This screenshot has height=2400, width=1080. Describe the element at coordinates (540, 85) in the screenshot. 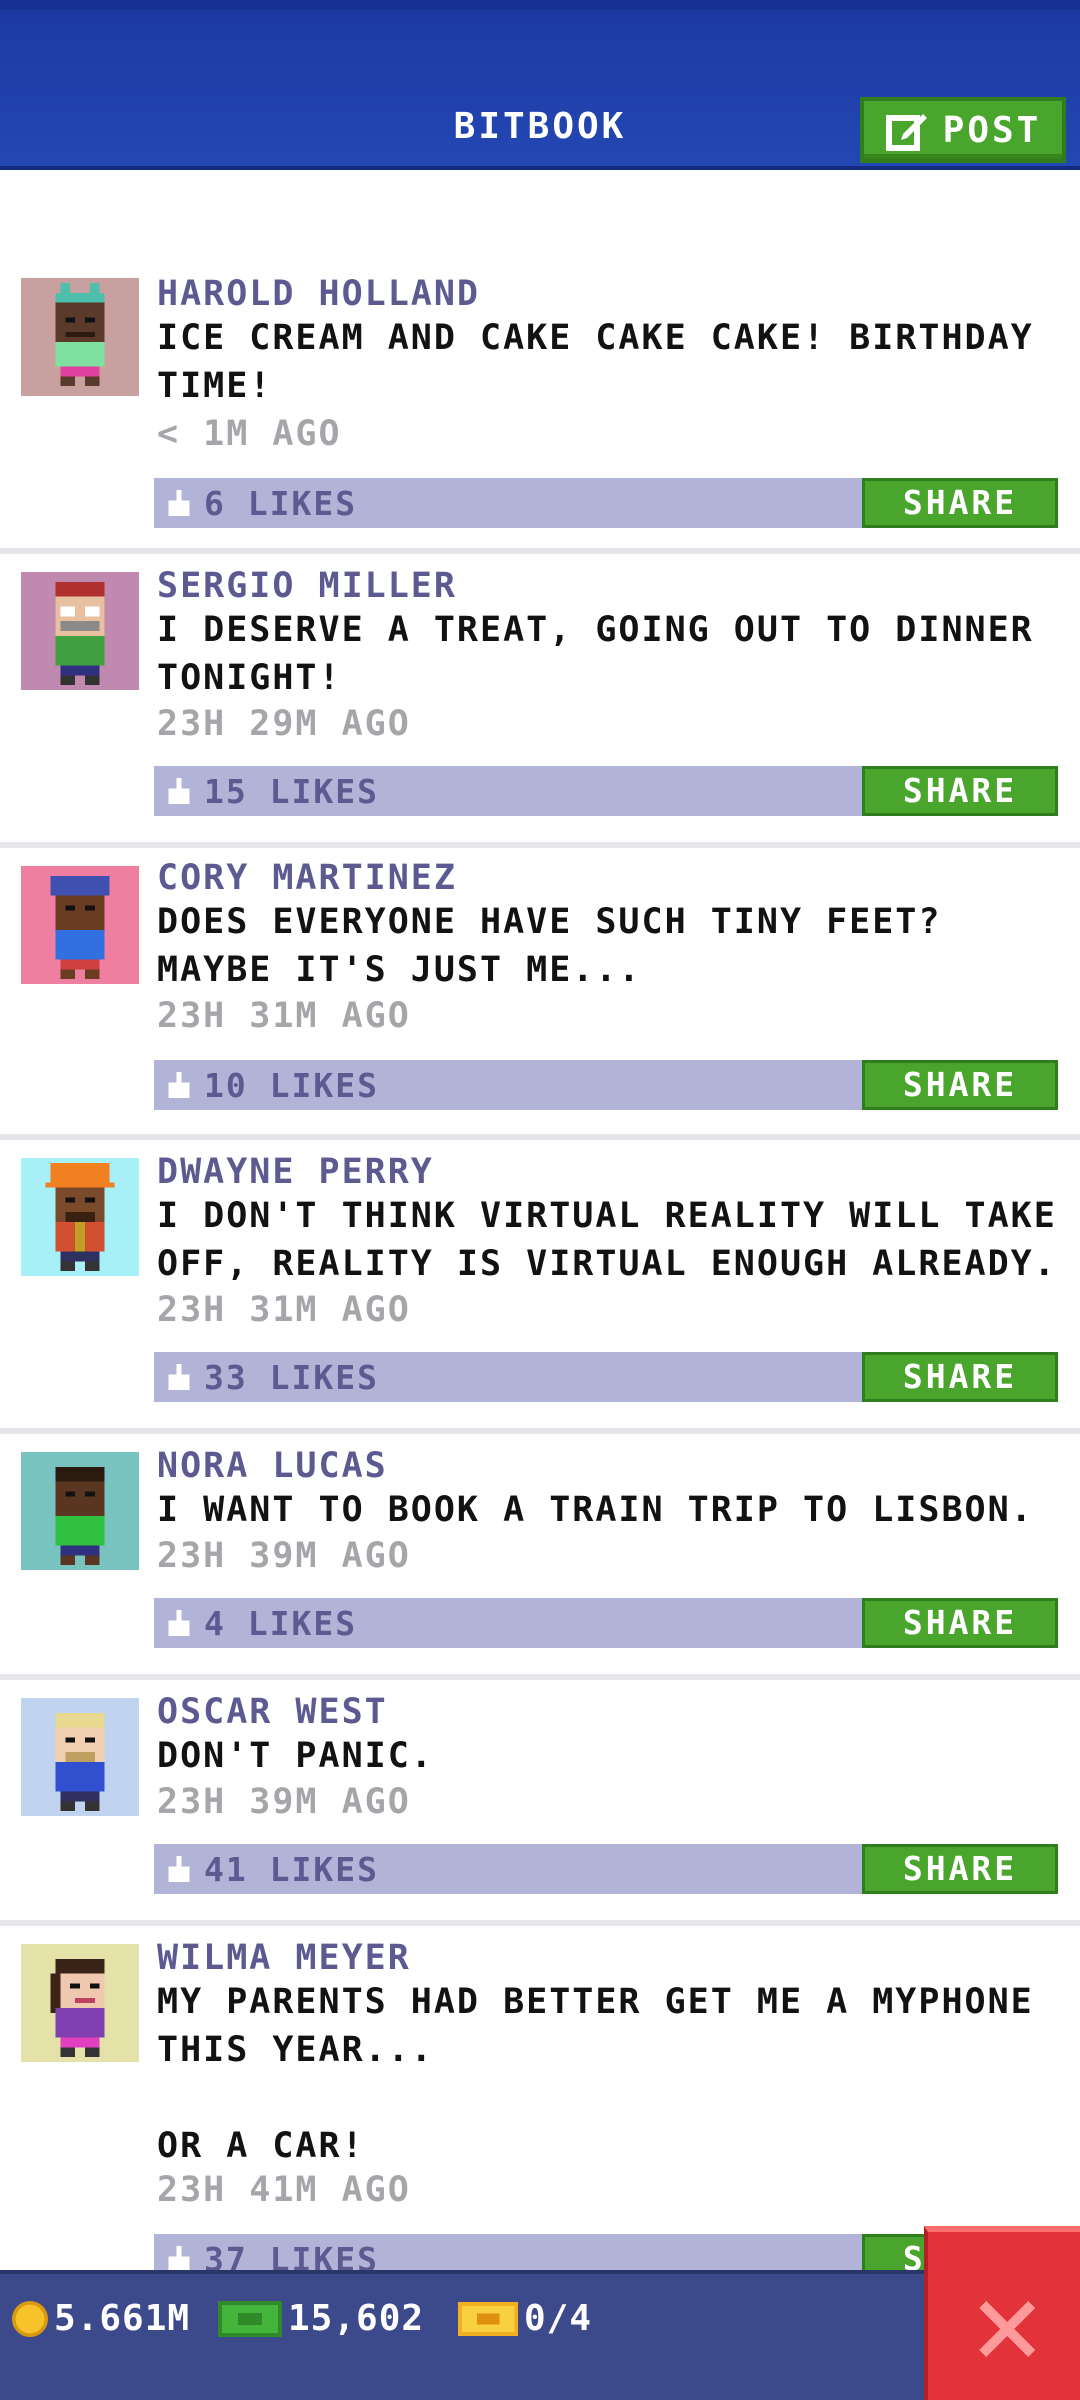

I see `app-header: BITBOOK POST` at that location.